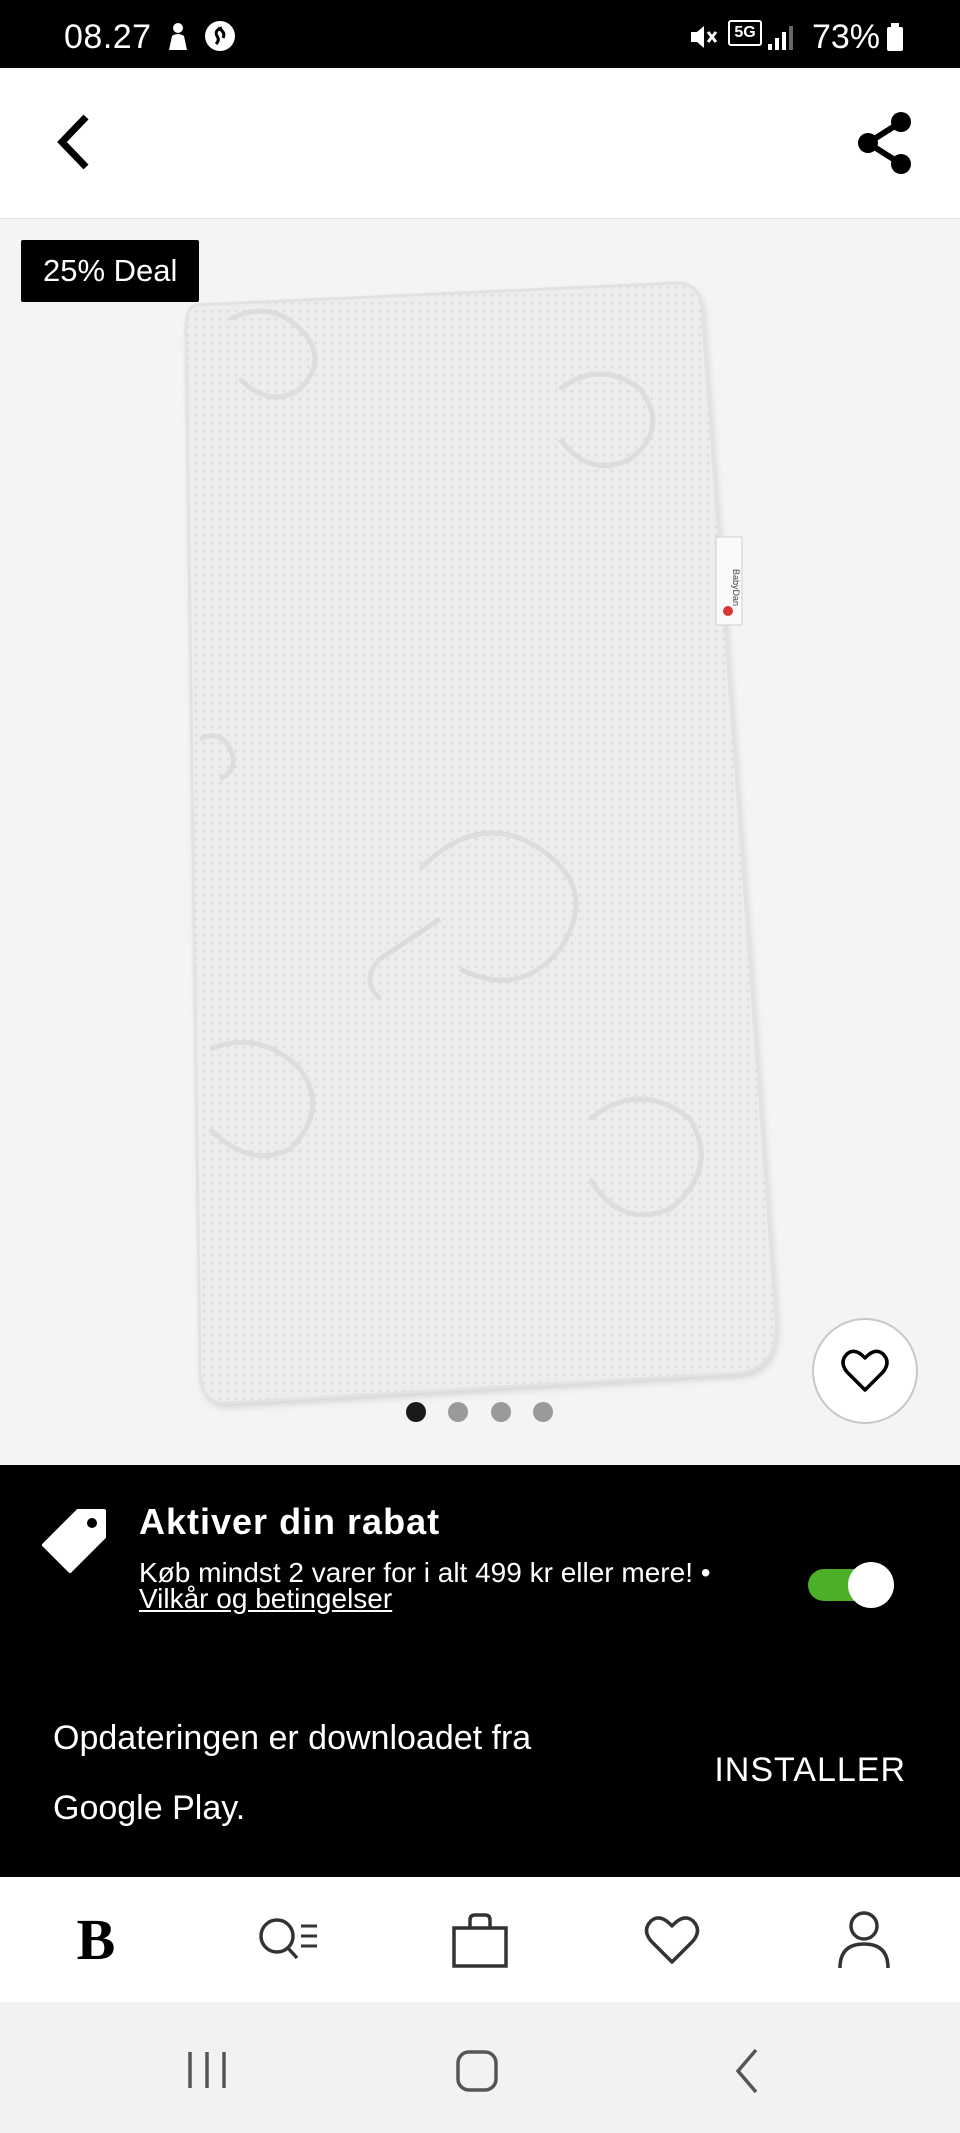 This screenshot has width=960, height=2133. Describe the element at coordinates (745, 33) in the screenshot. I see `5g-icon: 5G` at that location.